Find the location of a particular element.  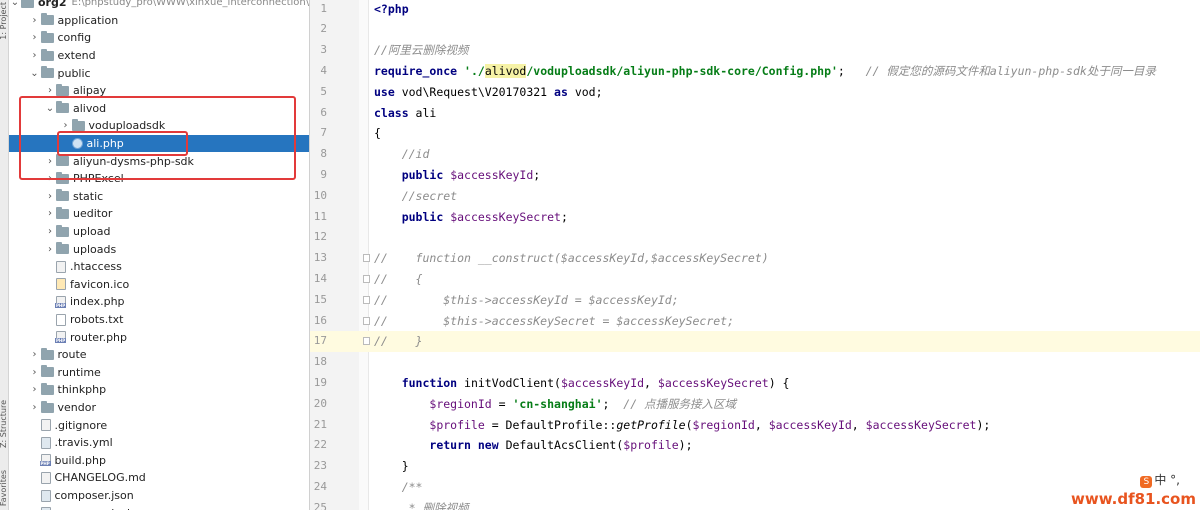

tree-folder-alipay: › alipay is located at coordinates (159, 91).